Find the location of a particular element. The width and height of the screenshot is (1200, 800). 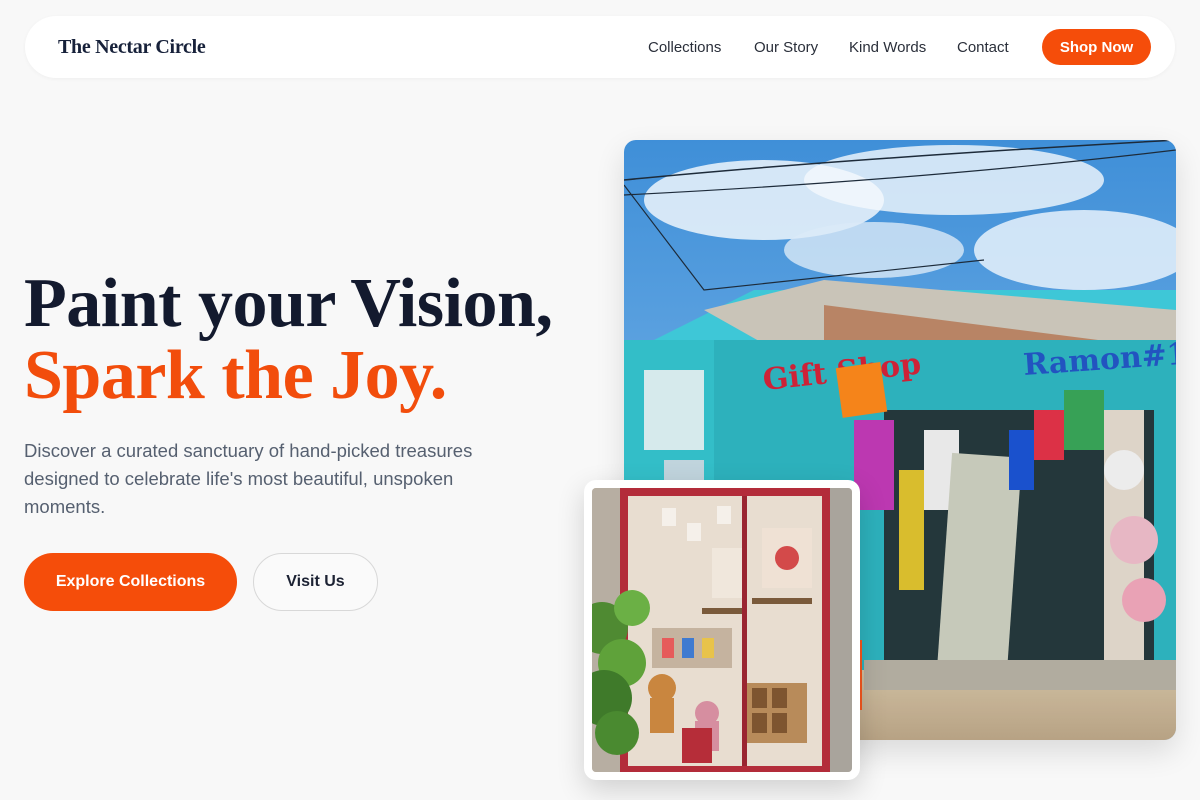

visit-us-button: Visit Us is located at coordinates (315, 582).